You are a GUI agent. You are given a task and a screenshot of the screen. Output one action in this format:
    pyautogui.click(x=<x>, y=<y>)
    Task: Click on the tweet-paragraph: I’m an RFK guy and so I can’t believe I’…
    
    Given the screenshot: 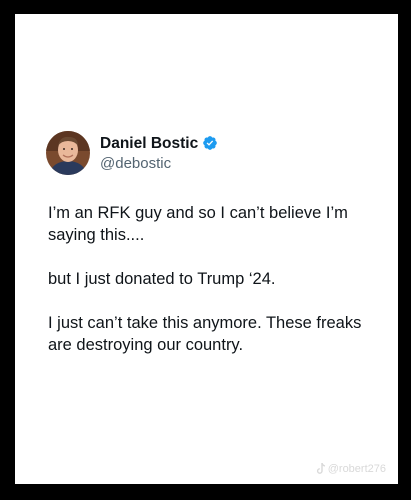 What is the action you would take?
    pyautogui.click(x=198, y=224)
    